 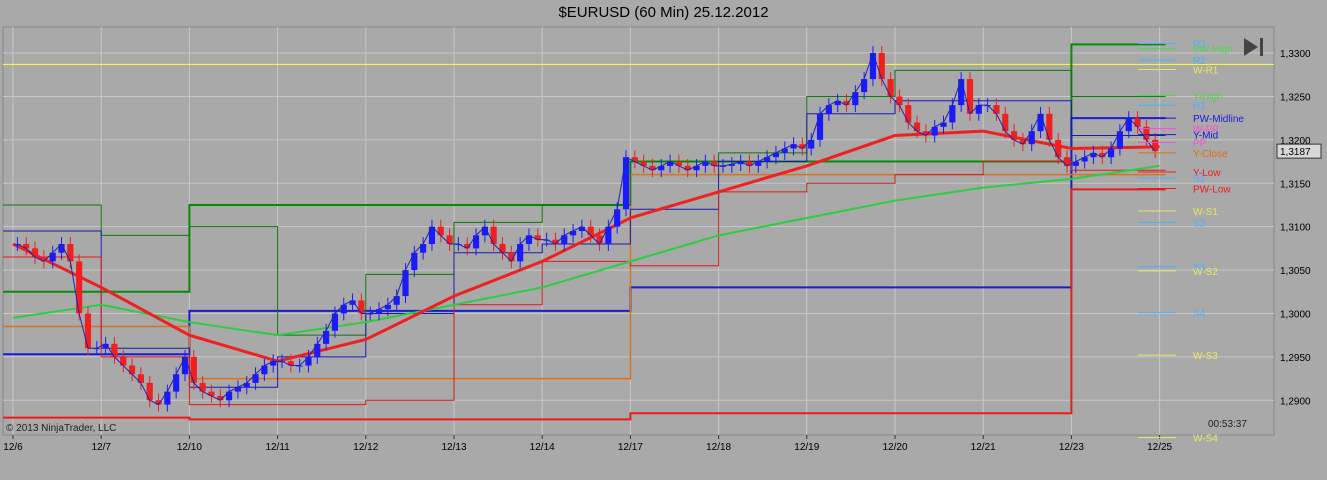 What do you see at coordinates (1205, 272) in the screenshot?
I see `level-label: W-S2` at bounding box center [1205, 272].